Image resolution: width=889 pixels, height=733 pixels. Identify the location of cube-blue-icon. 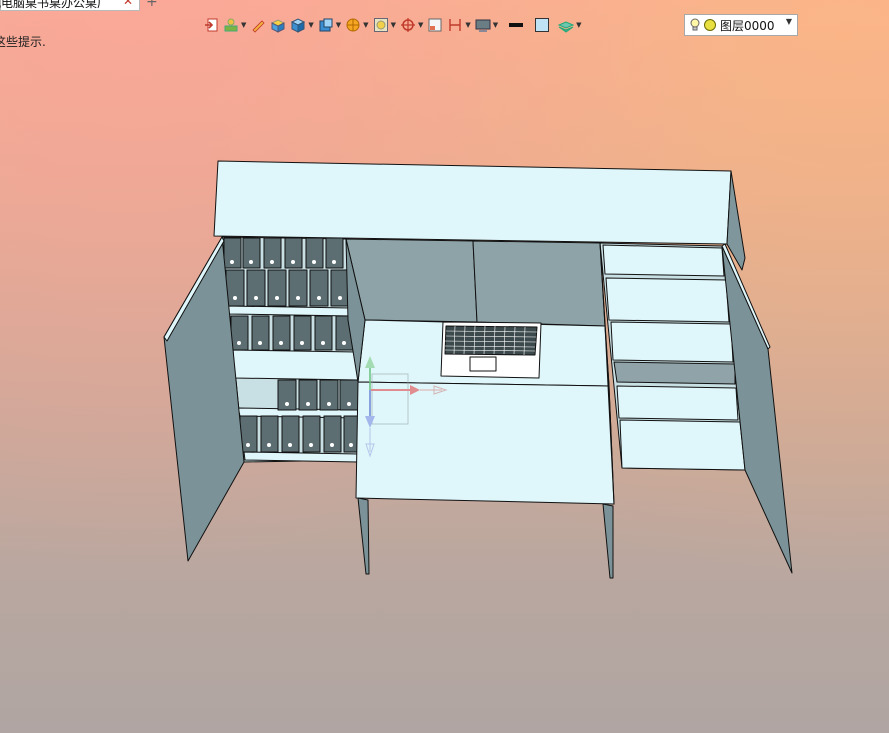
(298, 25).